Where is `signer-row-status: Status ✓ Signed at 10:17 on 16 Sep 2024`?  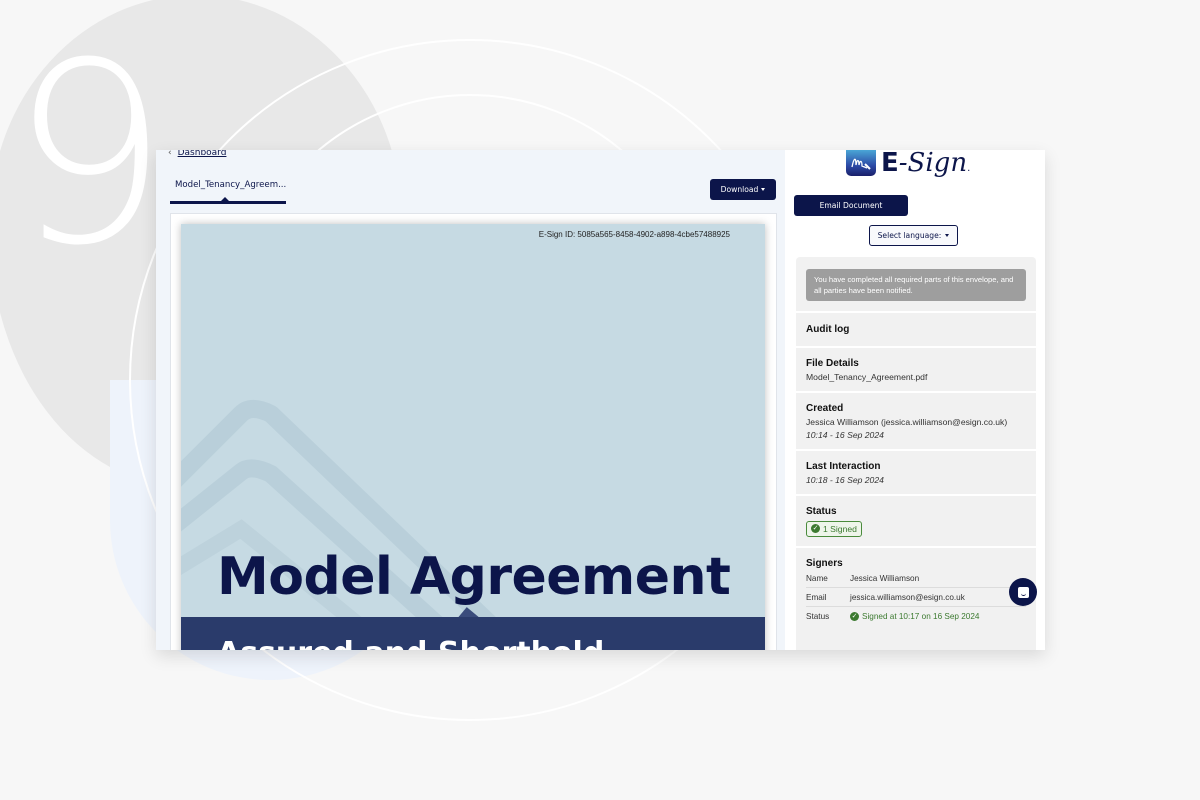 signer-row-status: Status ✓ Signed at 10:17 on 16 Sep 2024 is located at coordinates (916, 616).